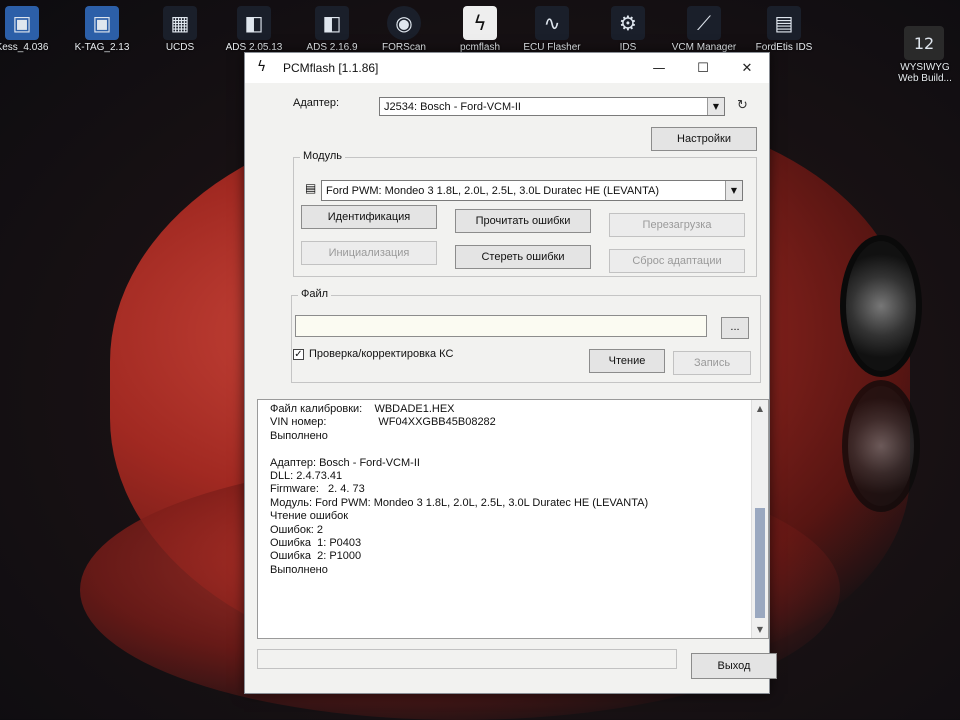 The height and width of the screenshot is (720, 960). What do you see at coordinates (315, 294) in the screenshot?
I see `file-legend: Файл` at bounding box center [315, 294].